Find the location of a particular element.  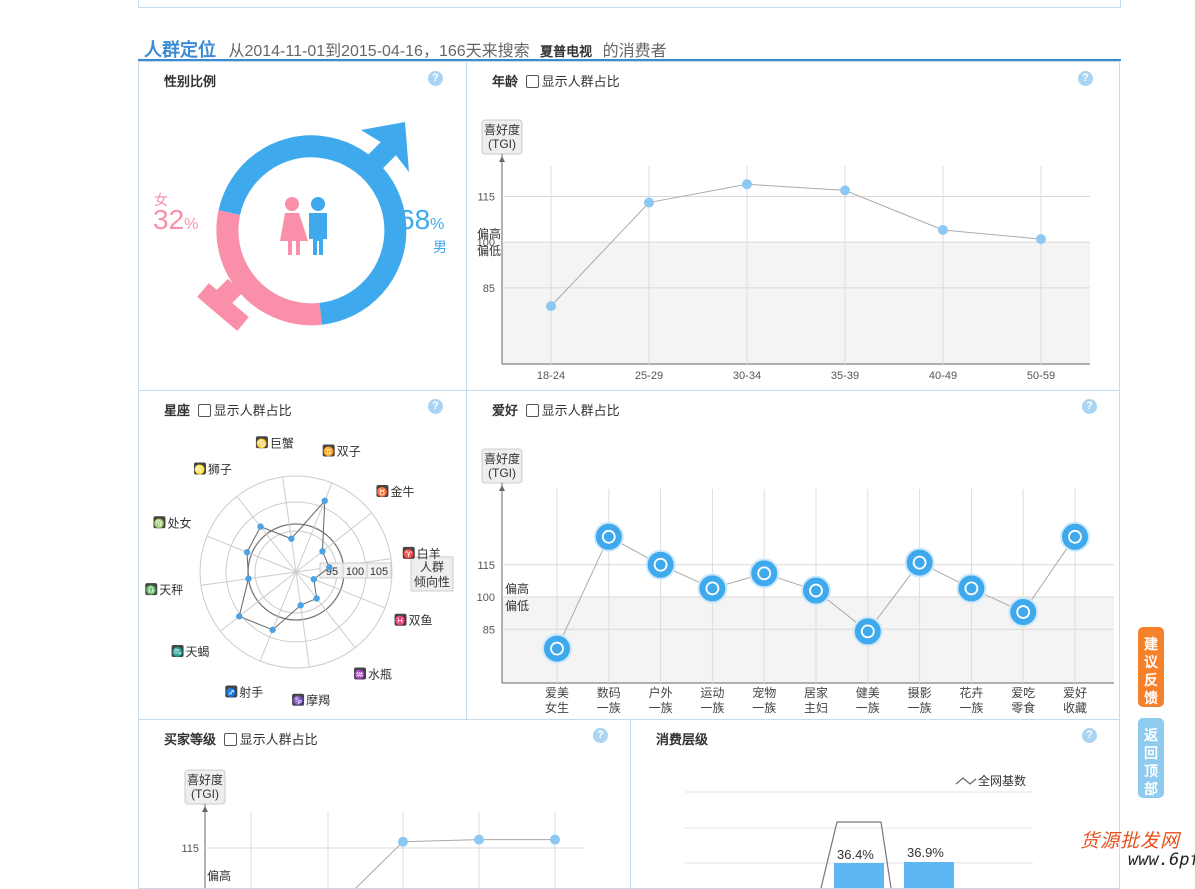

zodiac-name: 水瓶 is located at coordinates (380, 674).